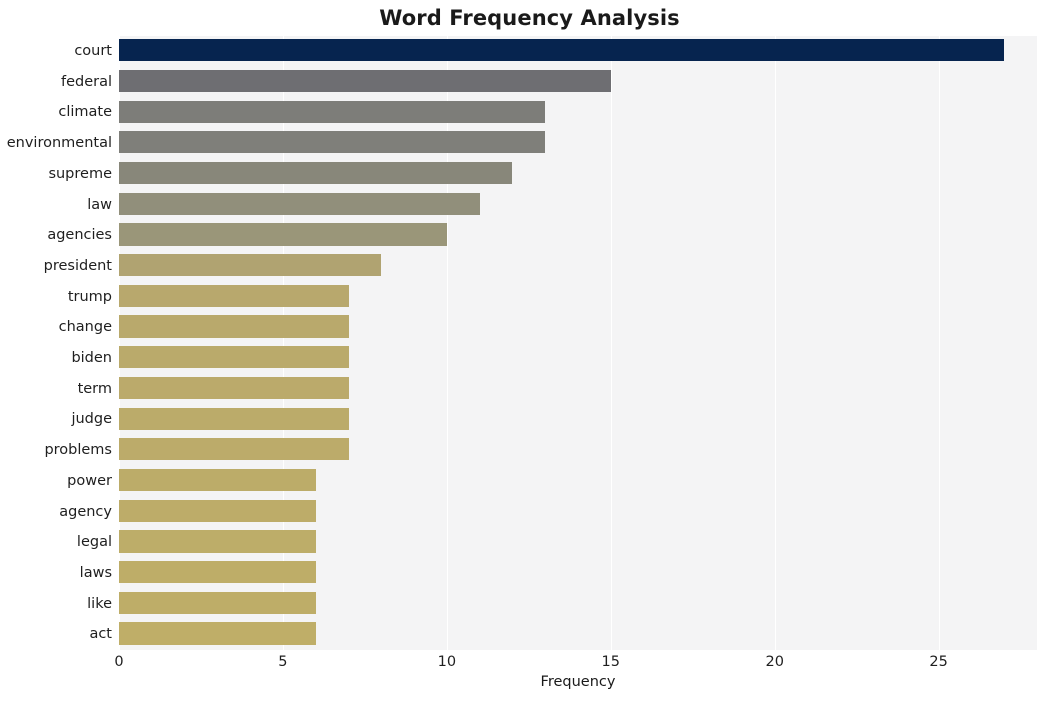 Image resolution: width=1059 pixels, height=701 pixels. Describe the element at coordinates (234, 388) in the screenshot. I see `bar-term` at that location.